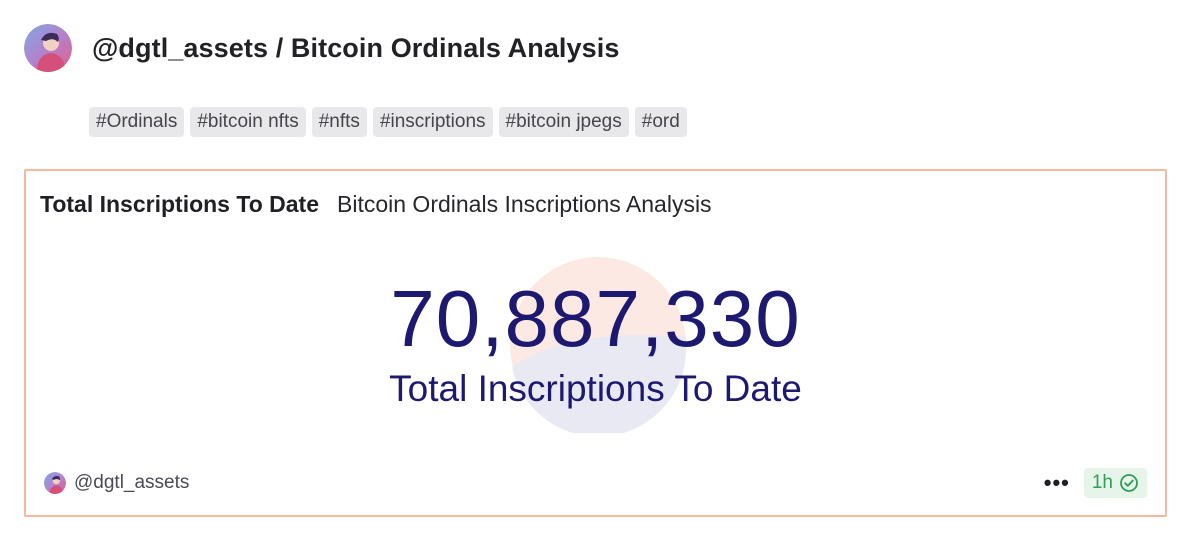 This screenshot has height=547, width=1200. Describe the element at coordinates (1115, 483) in the screenshot. I see `refresh-status-badge: 1h` at that location.